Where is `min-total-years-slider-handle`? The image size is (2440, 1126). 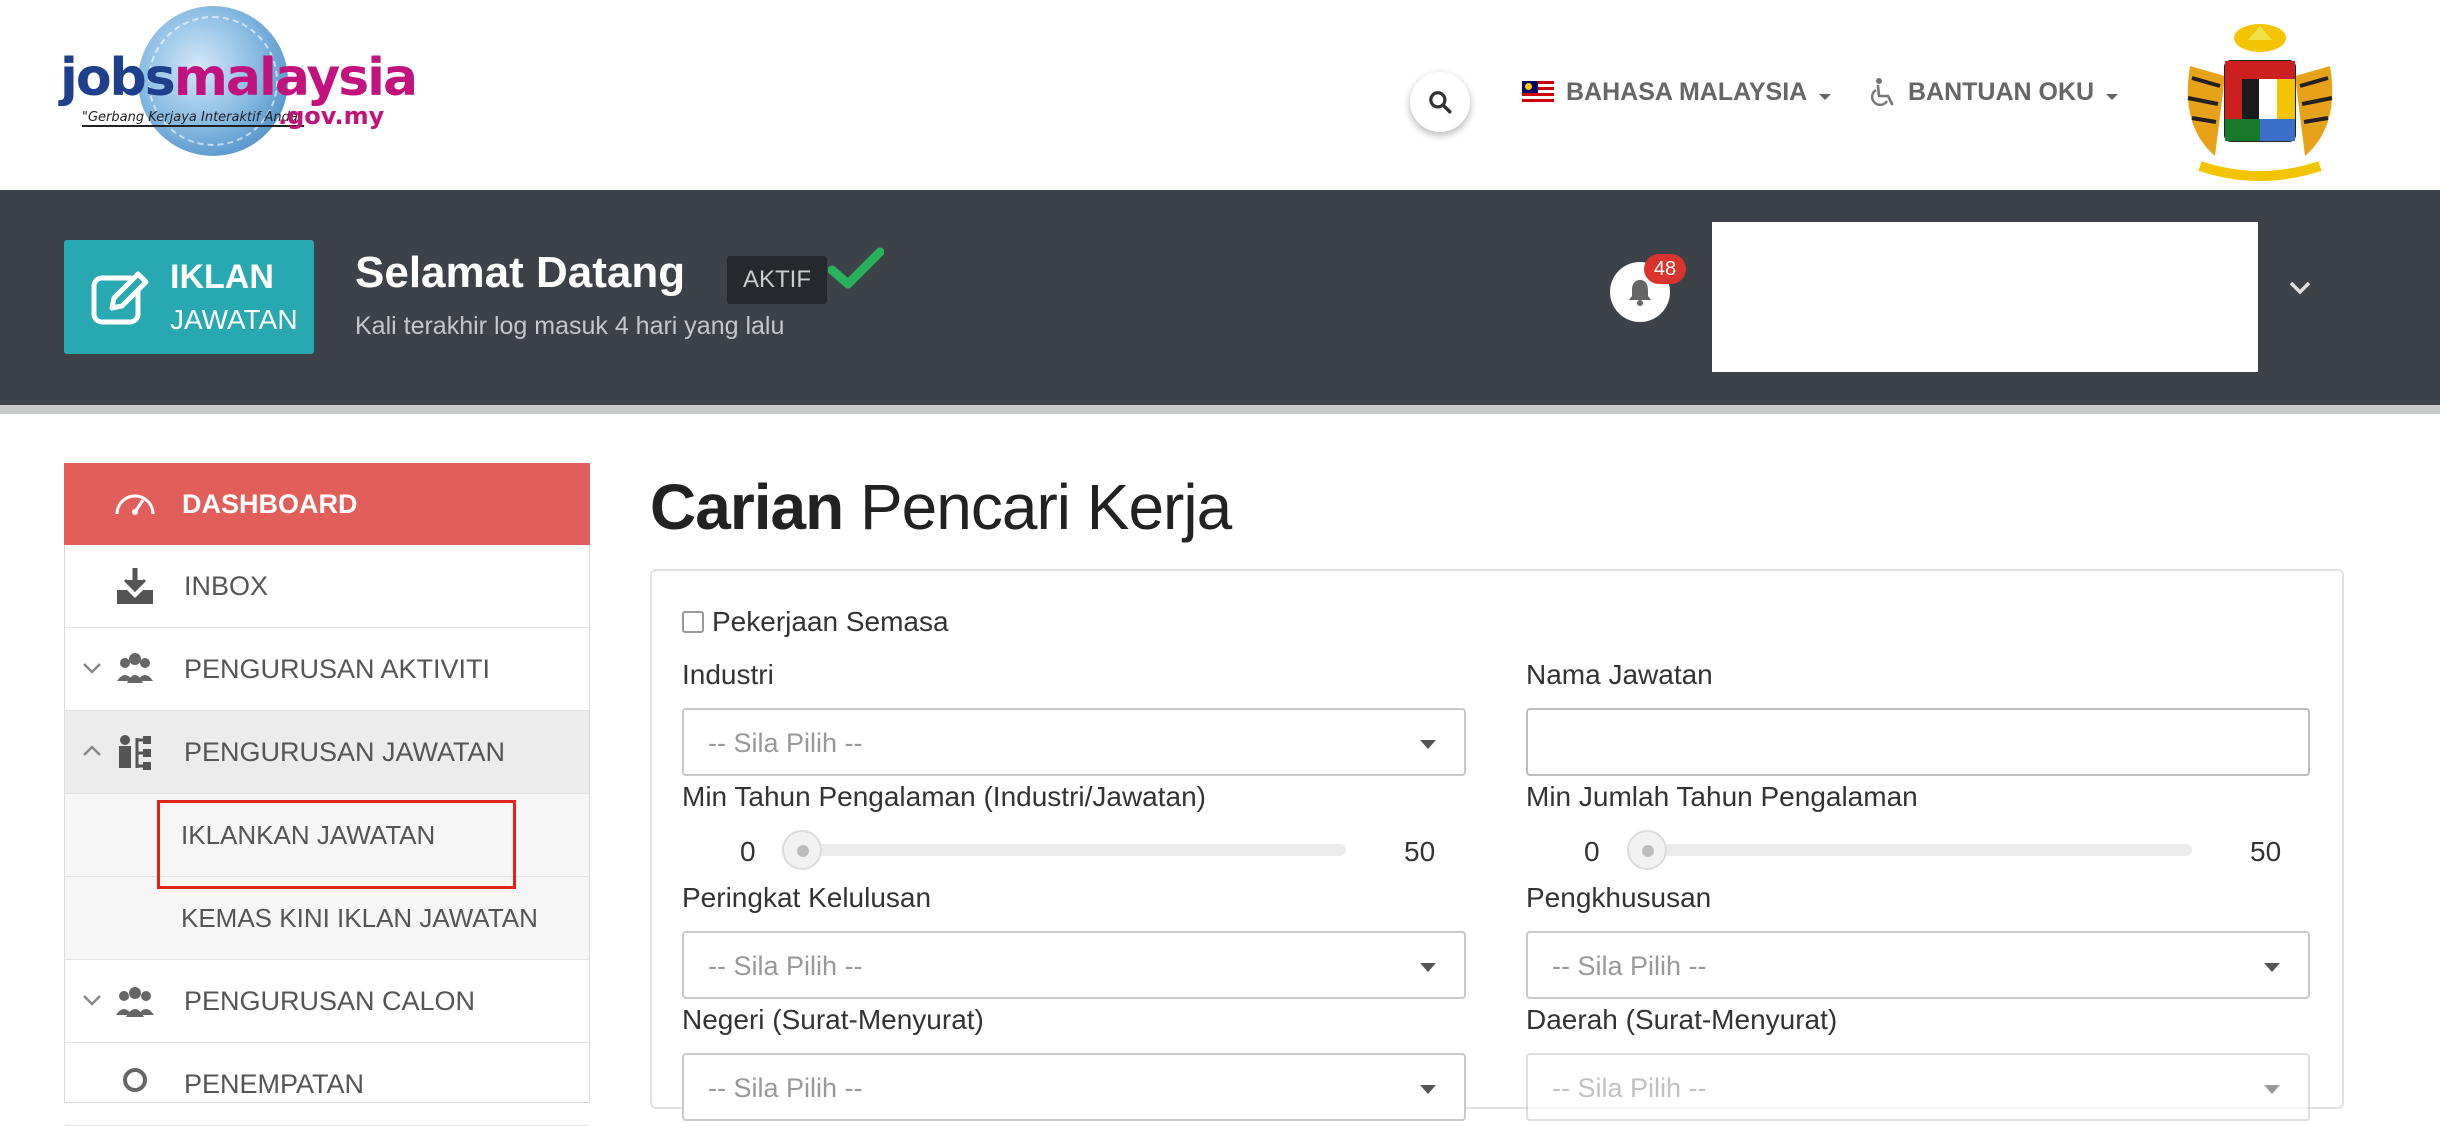
min-total-years-slider-handle is located at coordinates (1647, 850).